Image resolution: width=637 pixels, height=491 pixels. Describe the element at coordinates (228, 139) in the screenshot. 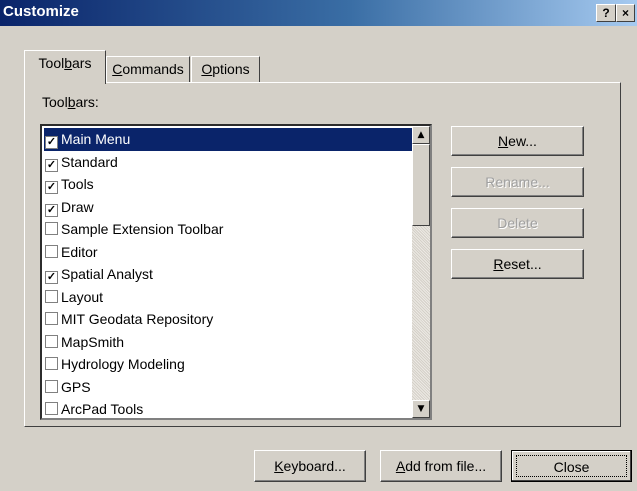

I see `toolbar-list-item: ✓ Main Menu` at that location.